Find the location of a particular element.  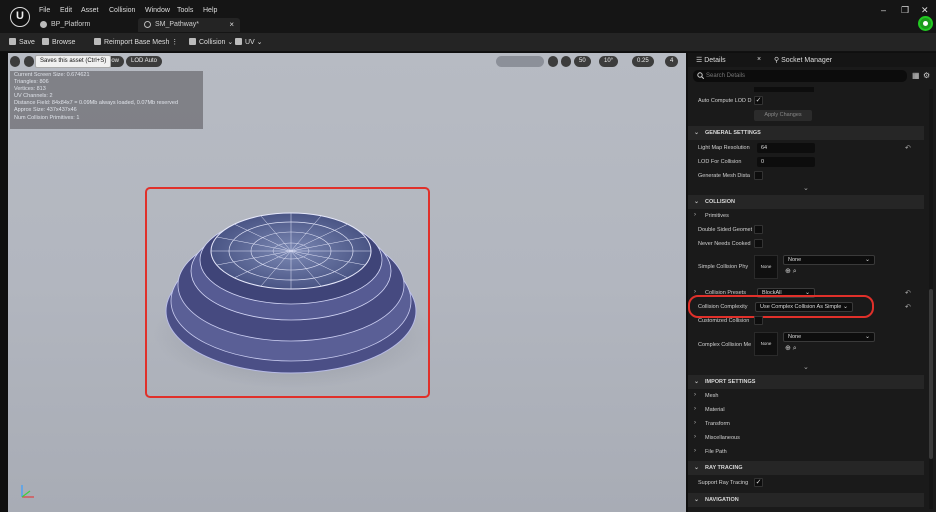

save-tooltip: Saves this asset (Ctrl+S) is located at coordinates (73, 61).